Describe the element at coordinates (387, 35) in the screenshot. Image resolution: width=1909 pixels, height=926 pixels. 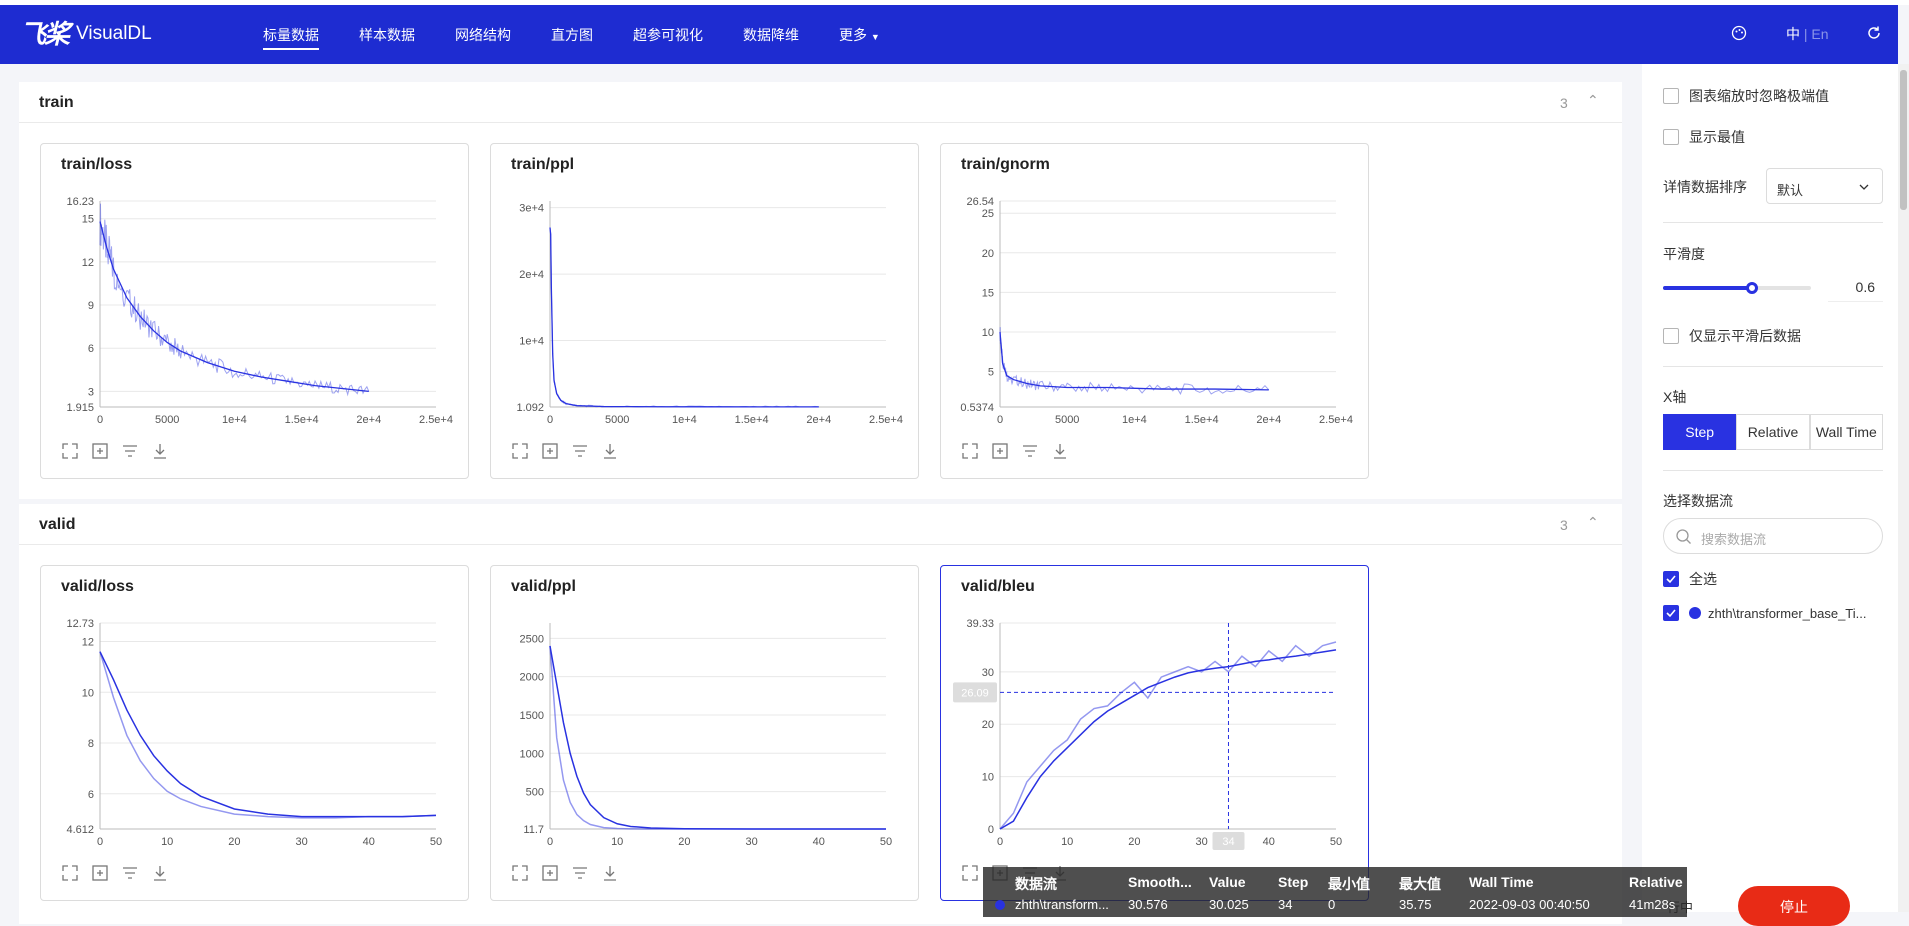
I see `nav-samples: 样本数据` at that location.